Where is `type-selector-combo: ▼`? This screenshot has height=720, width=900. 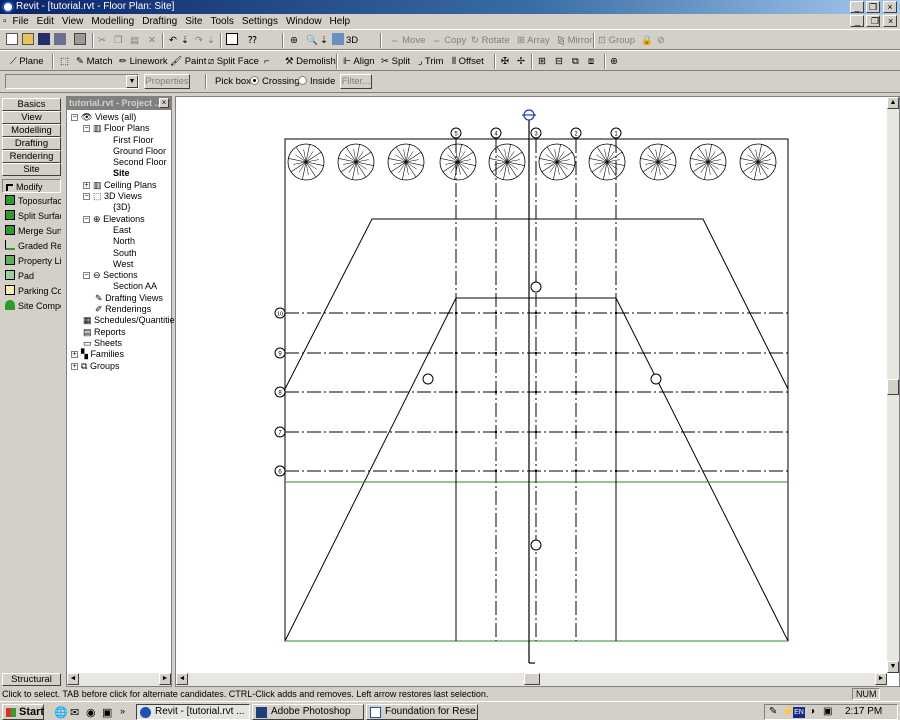 type-selector-combo: ▼ is located at coordinates (72, 81).